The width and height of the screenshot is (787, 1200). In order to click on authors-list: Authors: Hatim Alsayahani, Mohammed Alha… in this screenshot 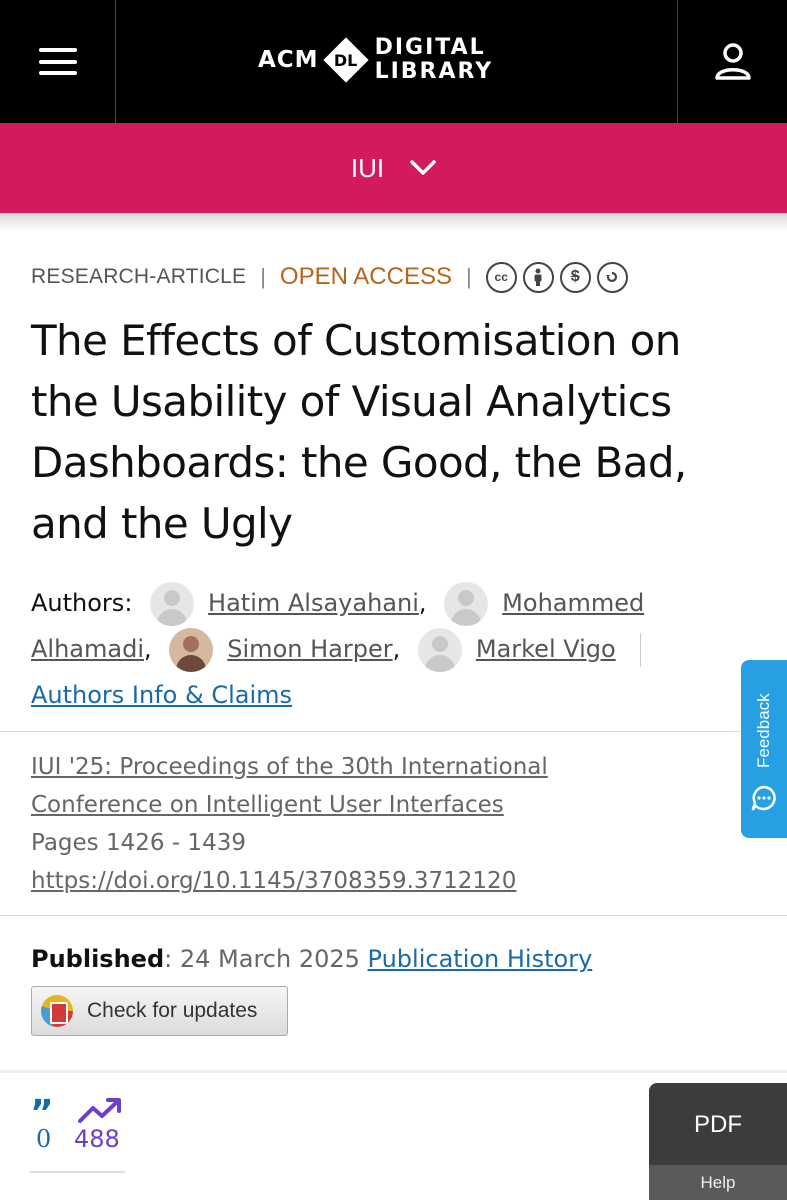, I will do `click(361, 649)`.